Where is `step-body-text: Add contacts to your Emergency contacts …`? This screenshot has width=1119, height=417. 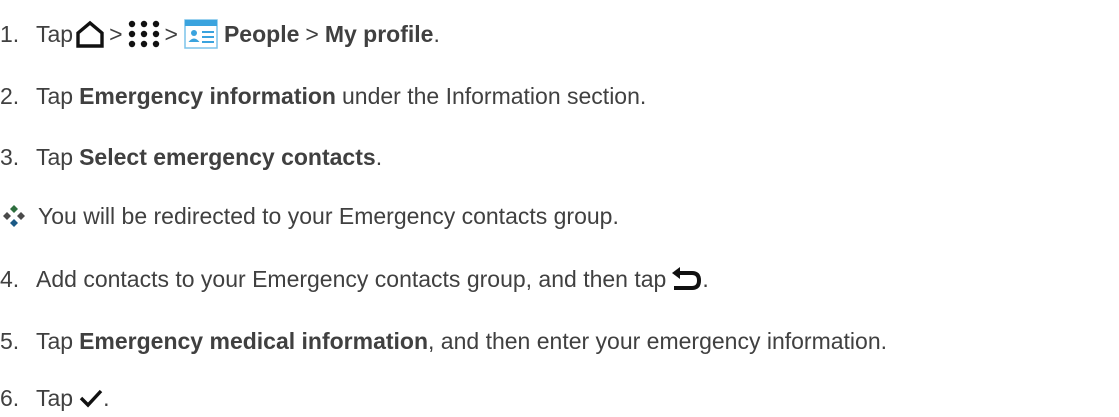
step-body-text: Add contacts to your Emergency contacts … is located at coordinates (351, 279).